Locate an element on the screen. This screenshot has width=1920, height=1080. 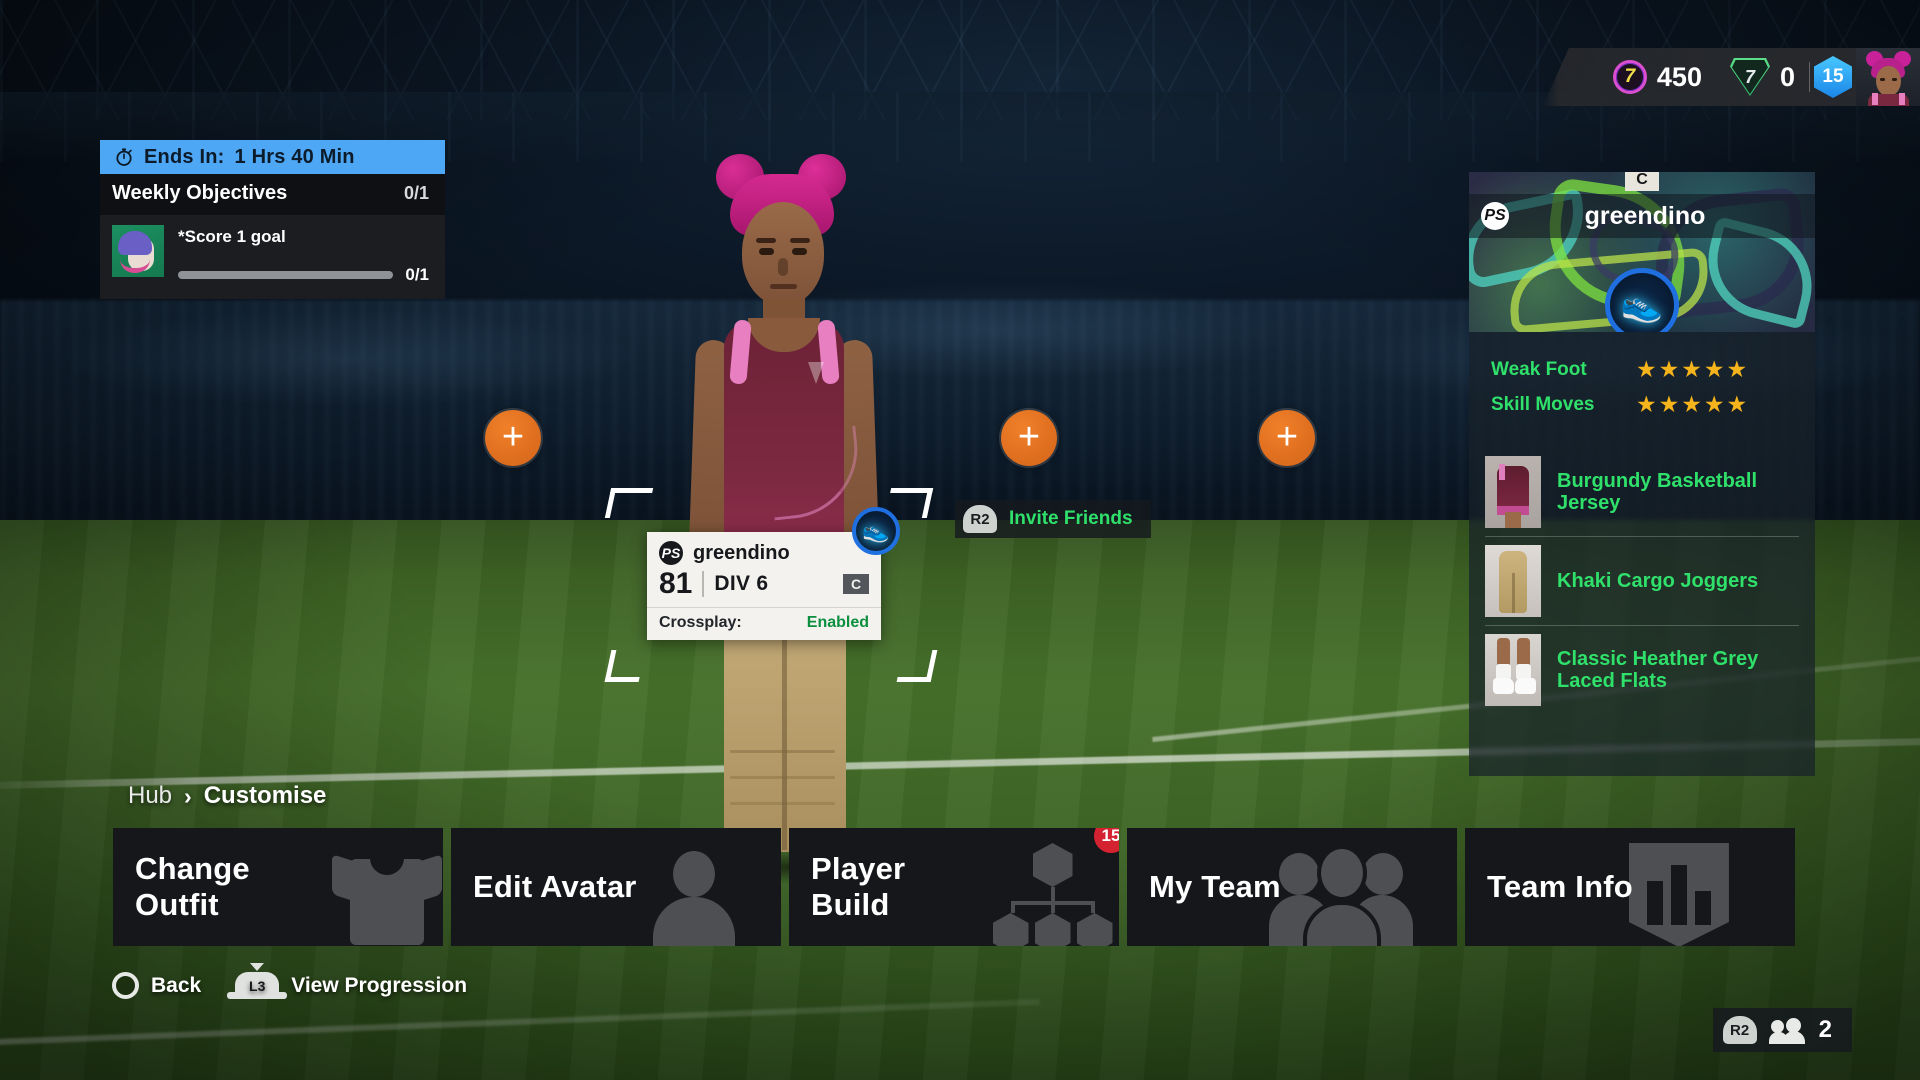
player-avatar-thumb is located at coordinates (1888, 77).